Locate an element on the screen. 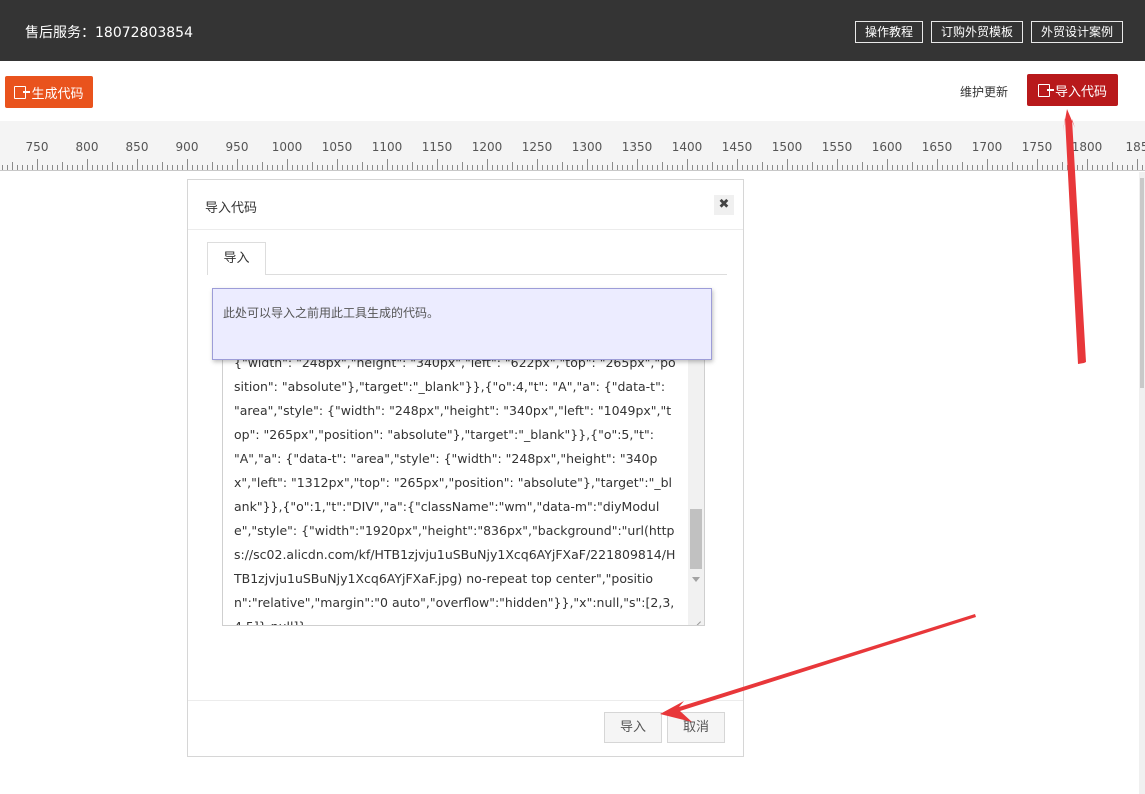 This screenshot has height=794, width=1145. ruler-label: 1550 is located at coordinates (837, 147).